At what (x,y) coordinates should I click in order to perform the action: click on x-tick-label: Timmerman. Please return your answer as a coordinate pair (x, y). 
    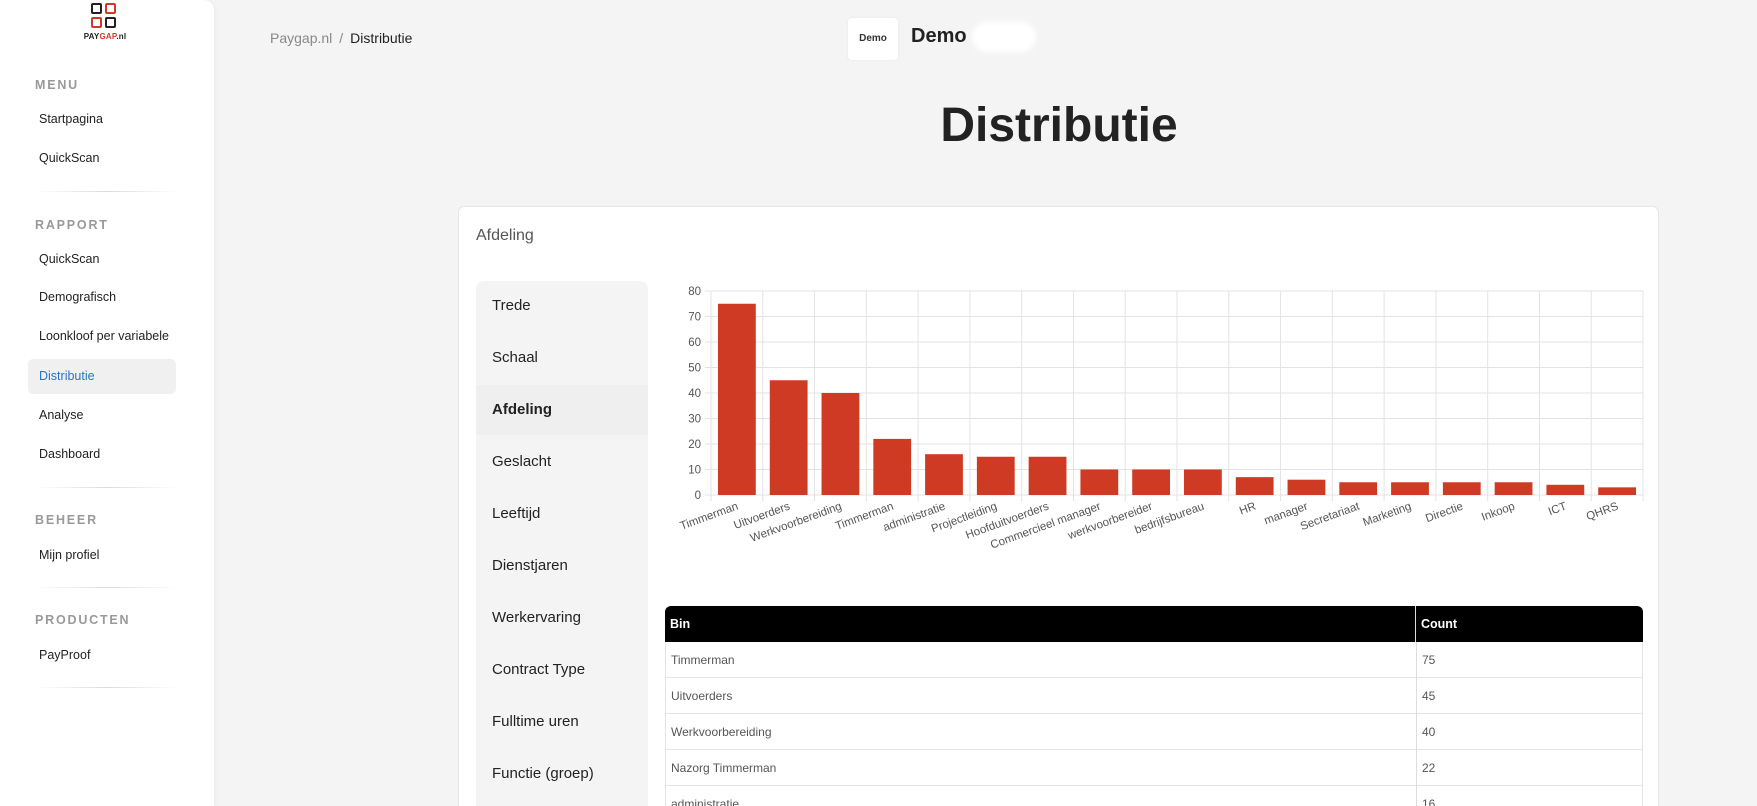
    Looking at the image, I should click on (709, 517).